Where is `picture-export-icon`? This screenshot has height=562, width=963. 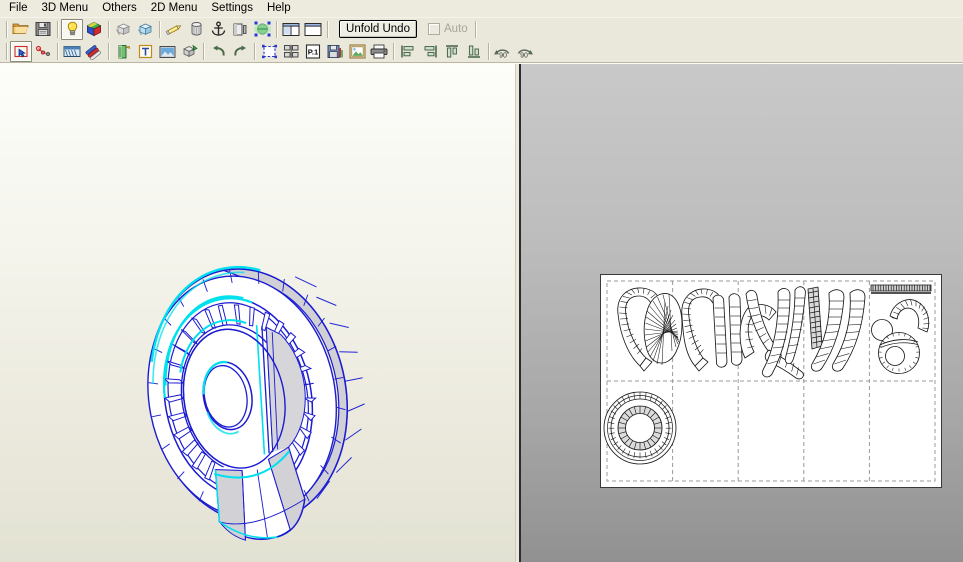
picture-export-icon is located at coordinates (357, 51).